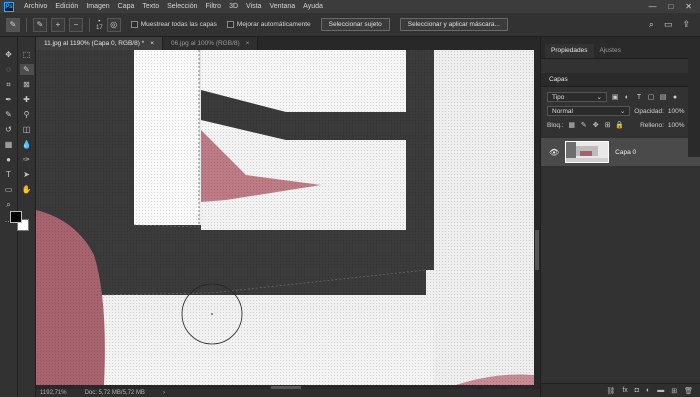  What do you see at coordinates (675, 97) in the screenshot?
I see `filter-toggle-icon: ●` at bounding box center [675, 97].